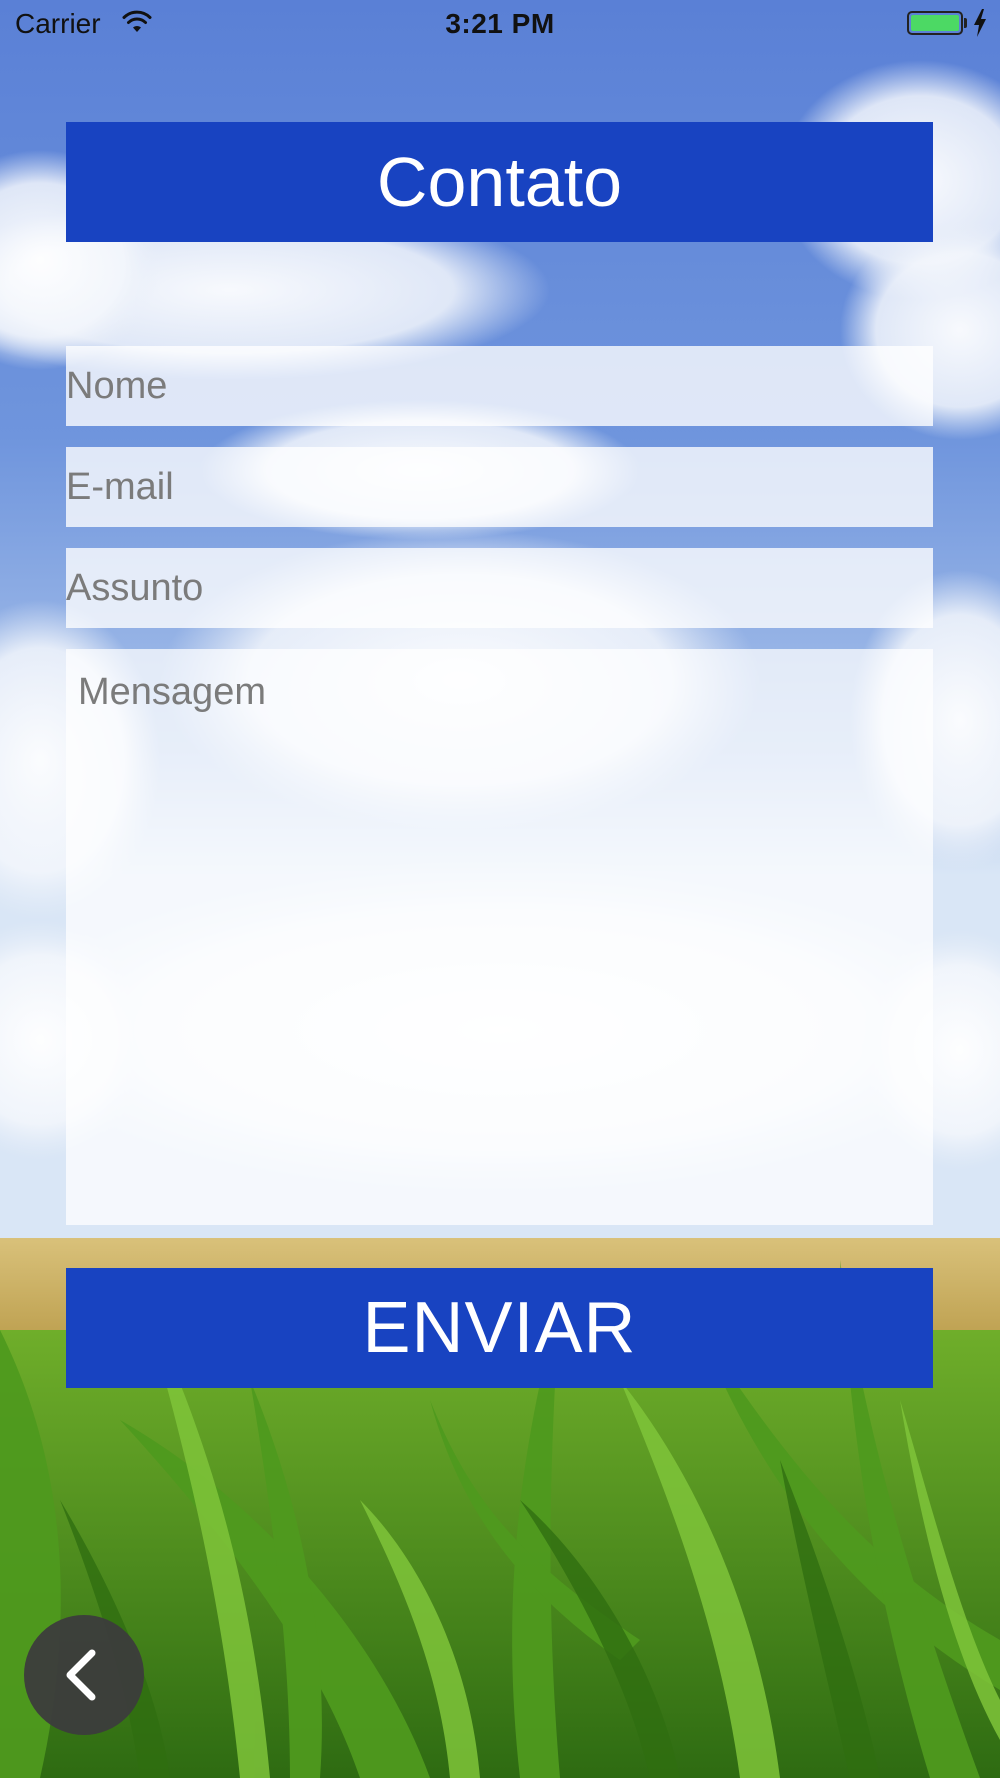 This screenshot has height=1778, width=1000. Describe the element at coordinates (499, 588) in the screenshot. I see `subject-field` at that location.